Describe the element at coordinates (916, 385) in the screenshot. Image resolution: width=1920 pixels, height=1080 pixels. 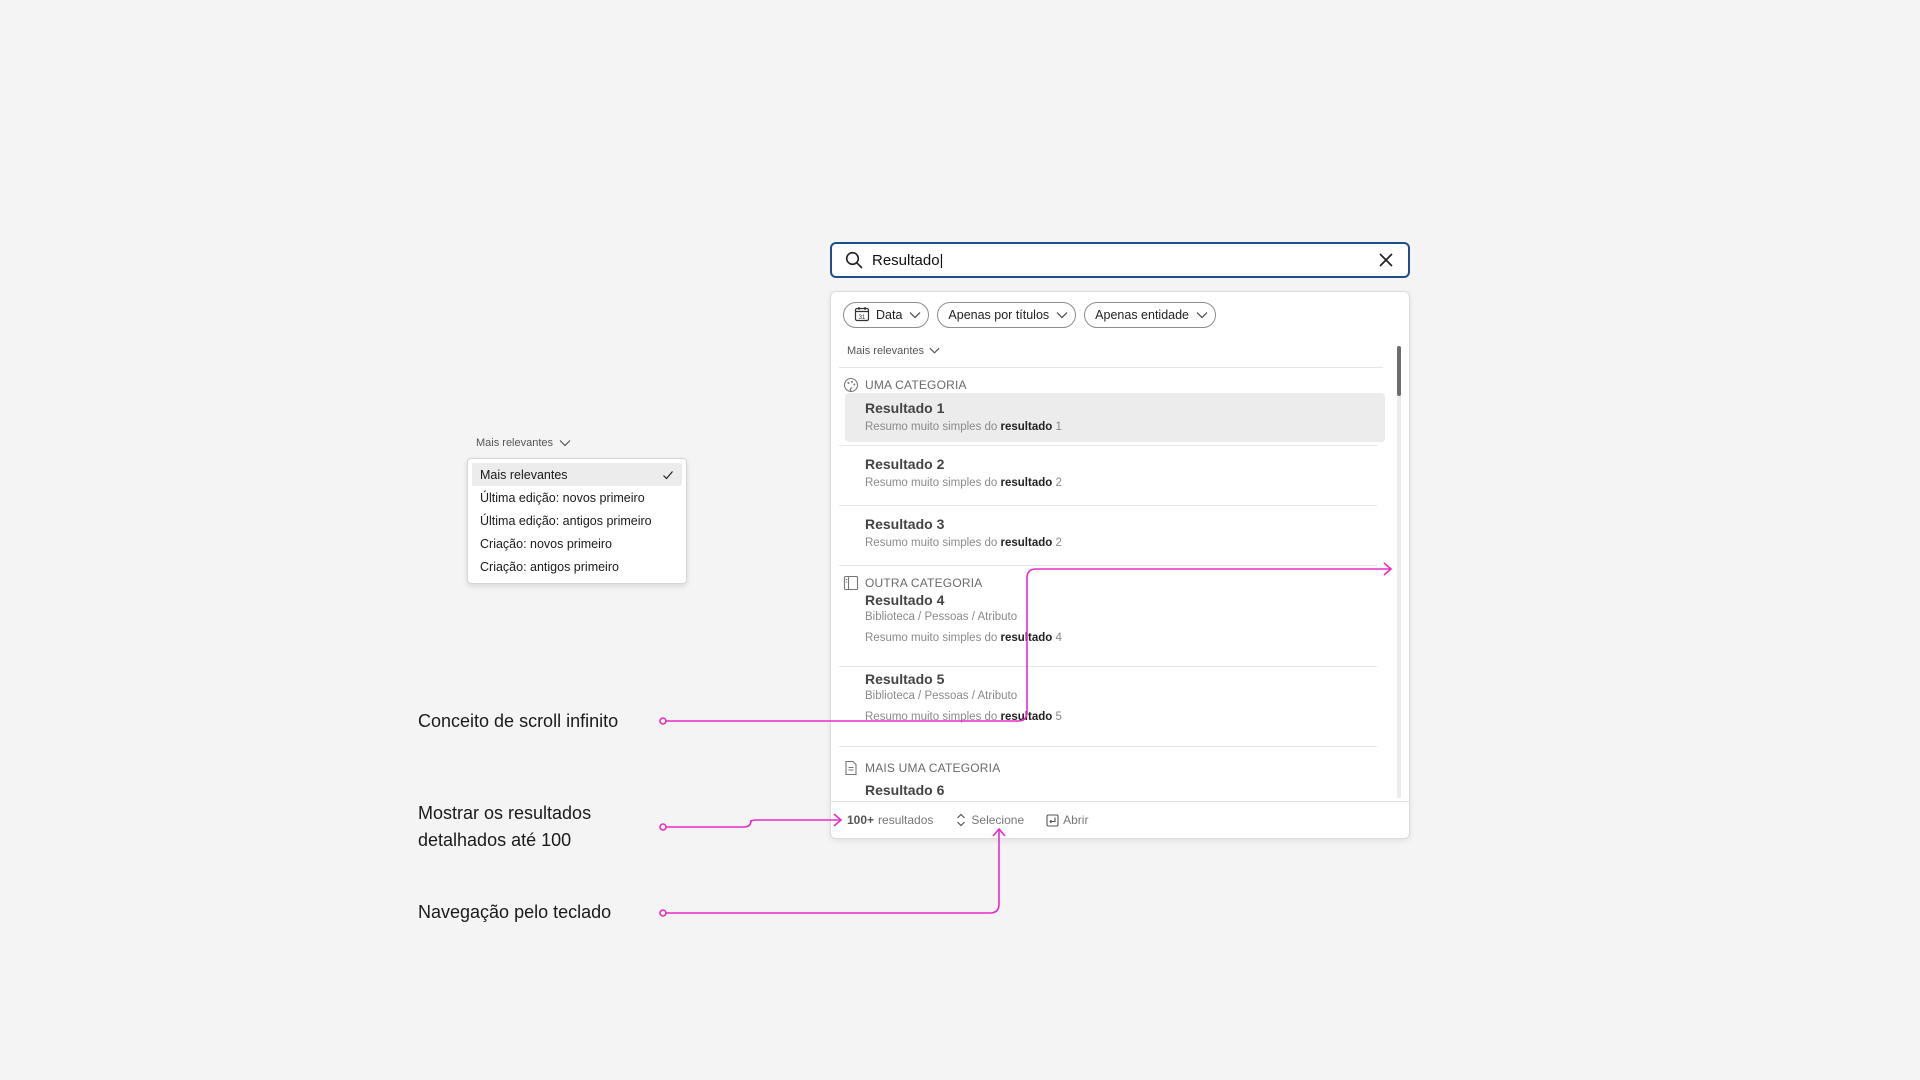
I see `category-label: UMA CATEGORIA` at that location.